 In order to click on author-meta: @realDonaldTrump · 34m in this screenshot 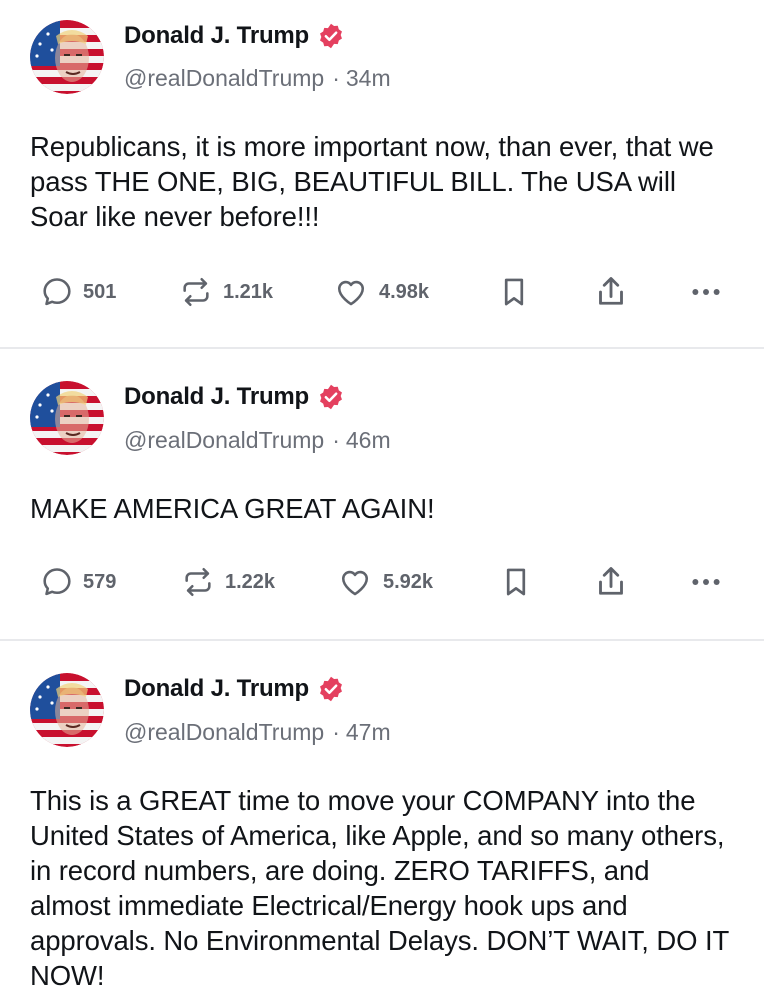, I will do `click(257, 78)`.